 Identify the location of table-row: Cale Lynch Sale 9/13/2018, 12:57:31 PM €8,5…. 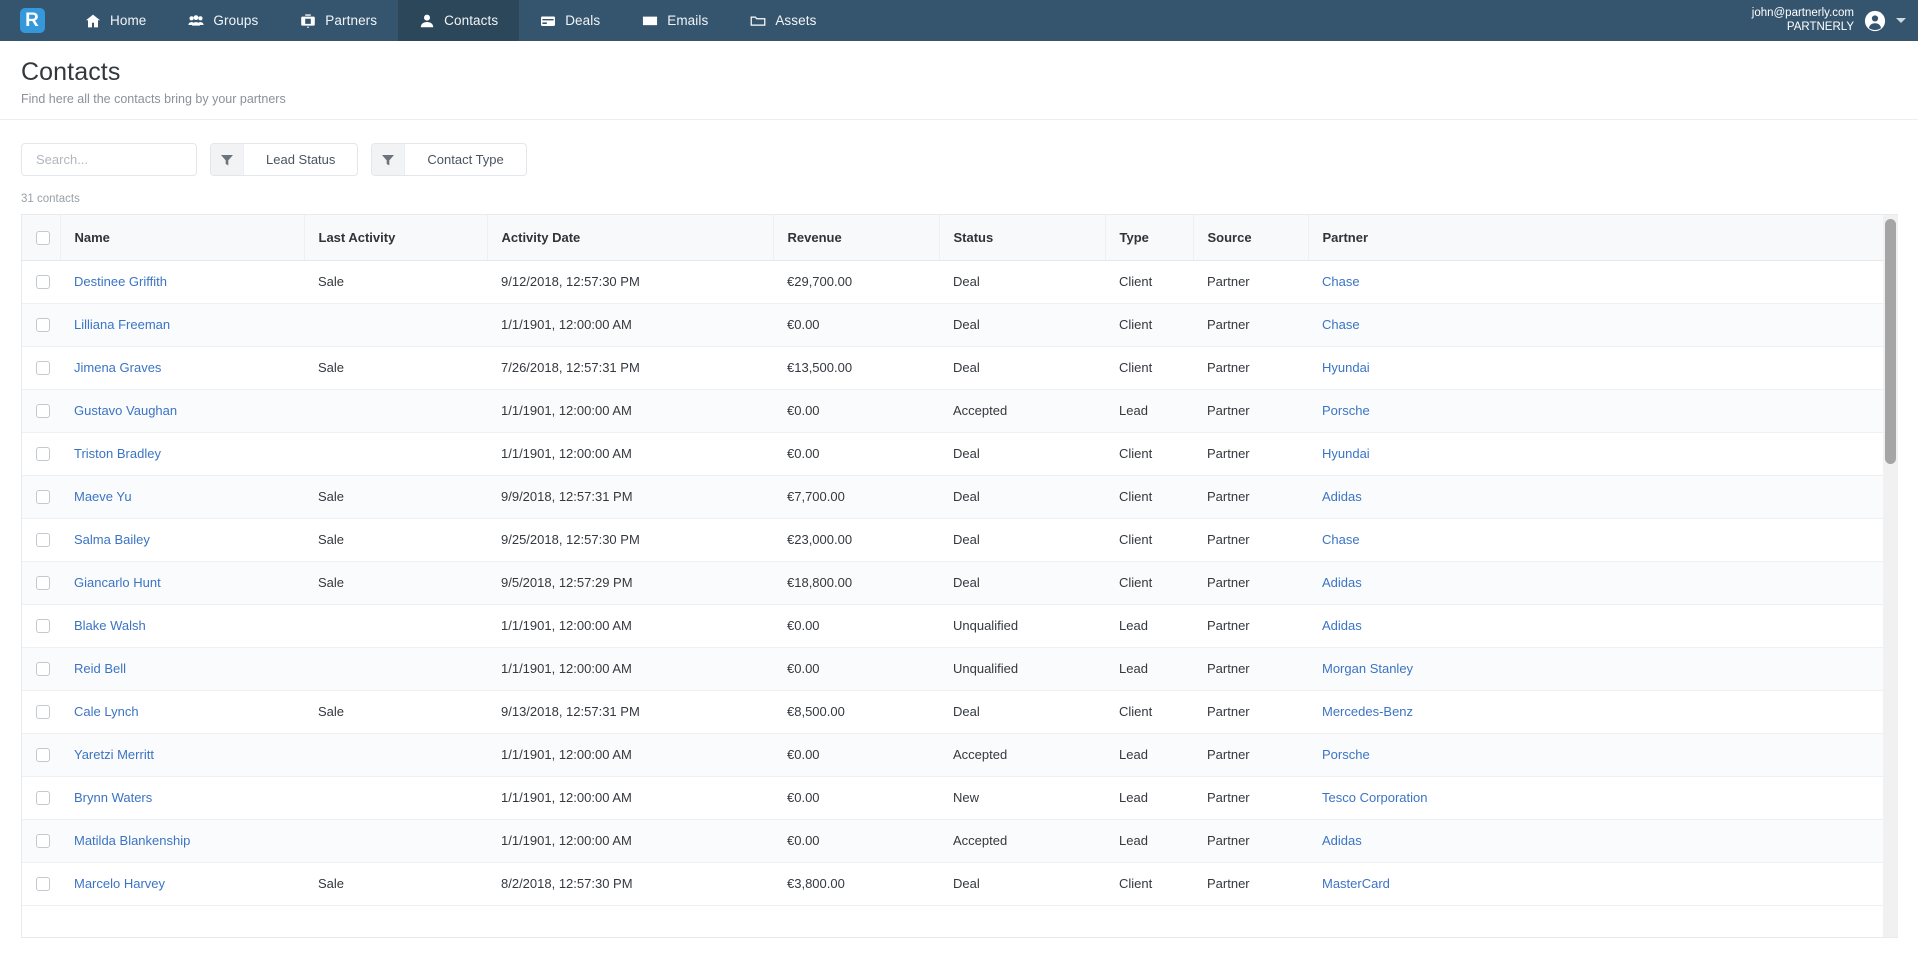
(953, 712).